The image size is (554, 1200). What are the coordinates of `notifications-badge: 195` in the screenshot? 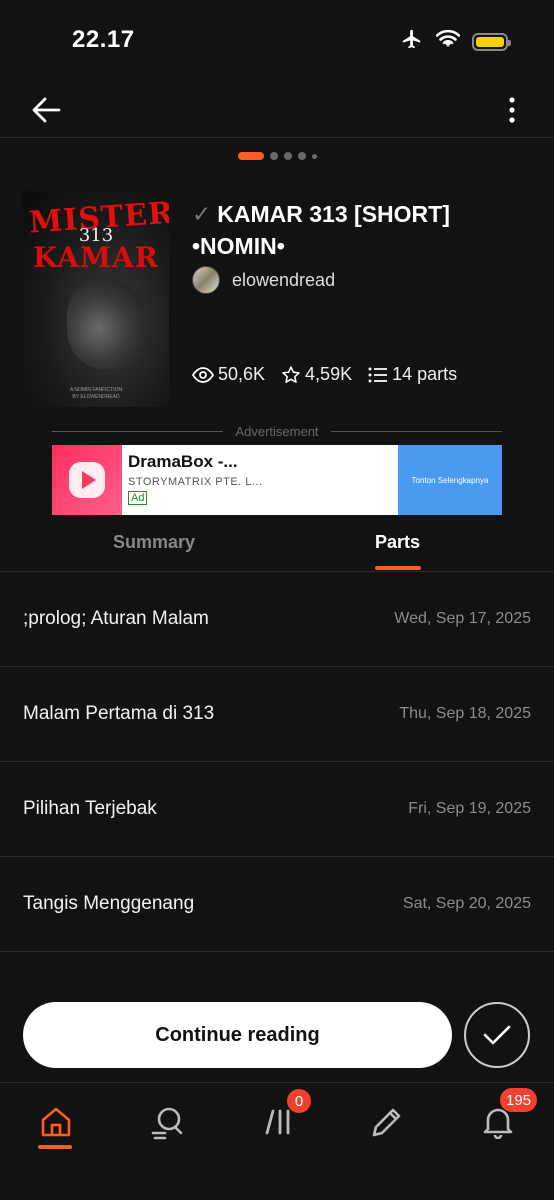 It's located at (519, 1100).